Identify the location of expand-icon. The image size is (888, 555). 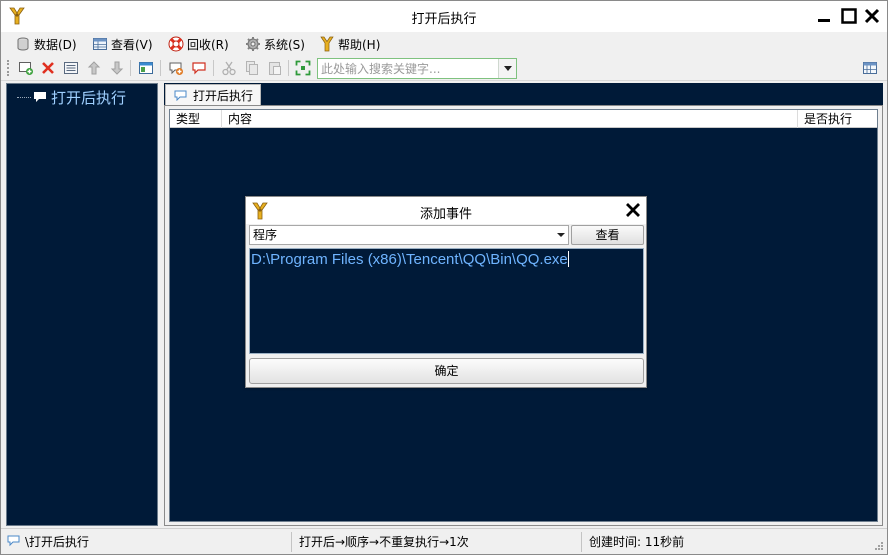
(303, 68).